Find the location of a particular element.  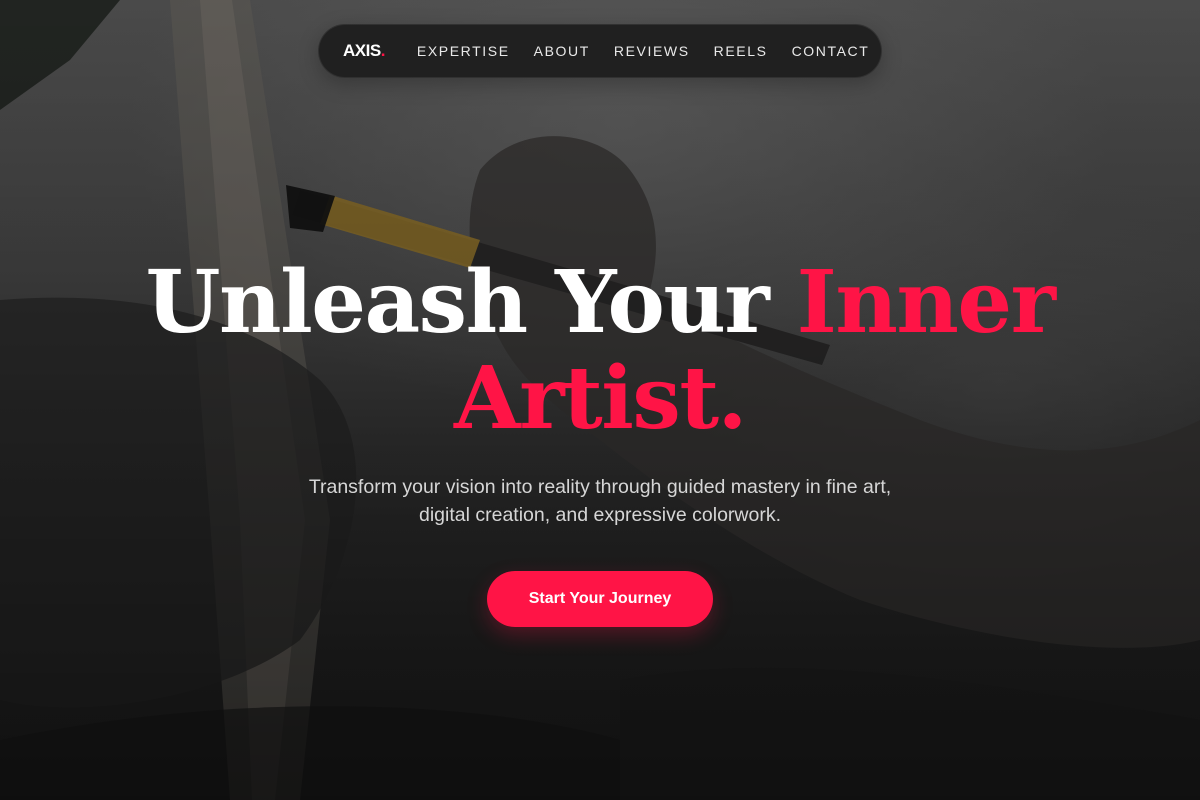

nav-link-reels: REELS is located at coordinates (741, 51).